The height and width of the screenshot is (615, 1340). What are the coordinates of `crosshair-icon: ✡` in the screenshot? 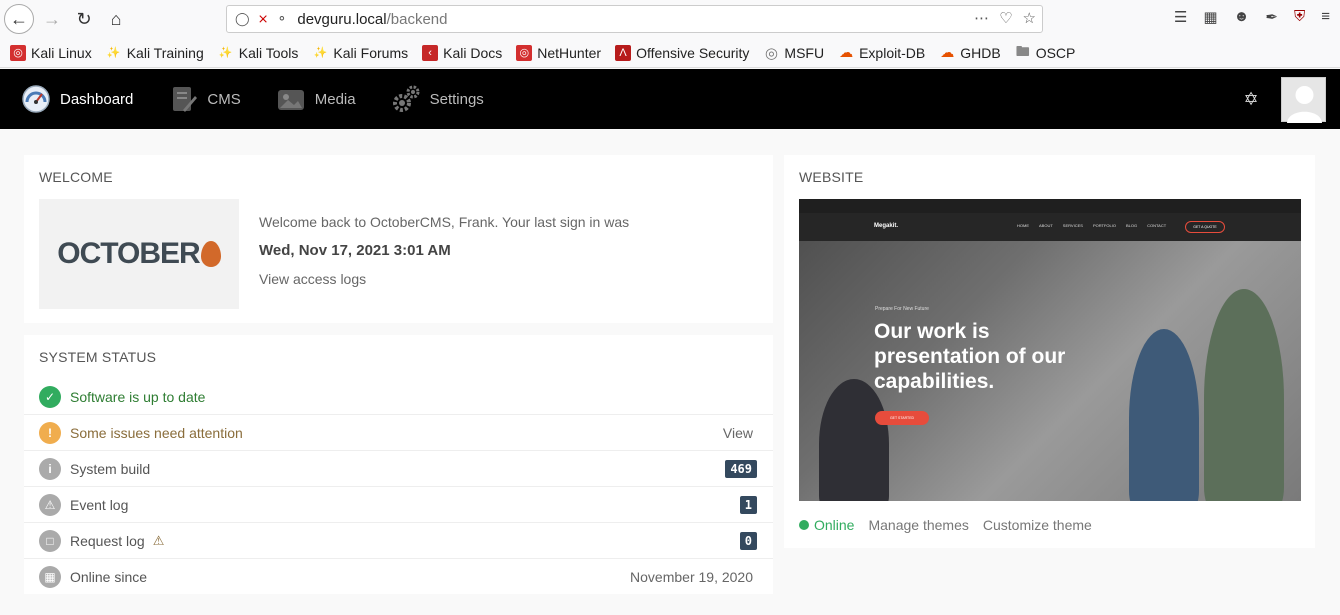 It's located at (1251, 100).